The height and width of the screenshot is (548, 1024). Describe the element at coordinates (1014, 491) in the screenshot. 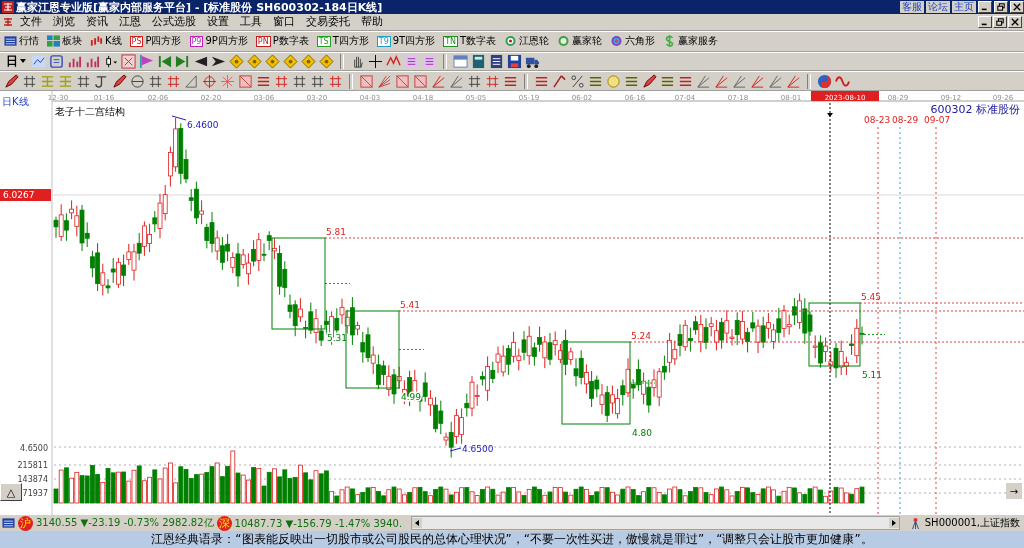

I see `scroll-right-button: →` at that location.